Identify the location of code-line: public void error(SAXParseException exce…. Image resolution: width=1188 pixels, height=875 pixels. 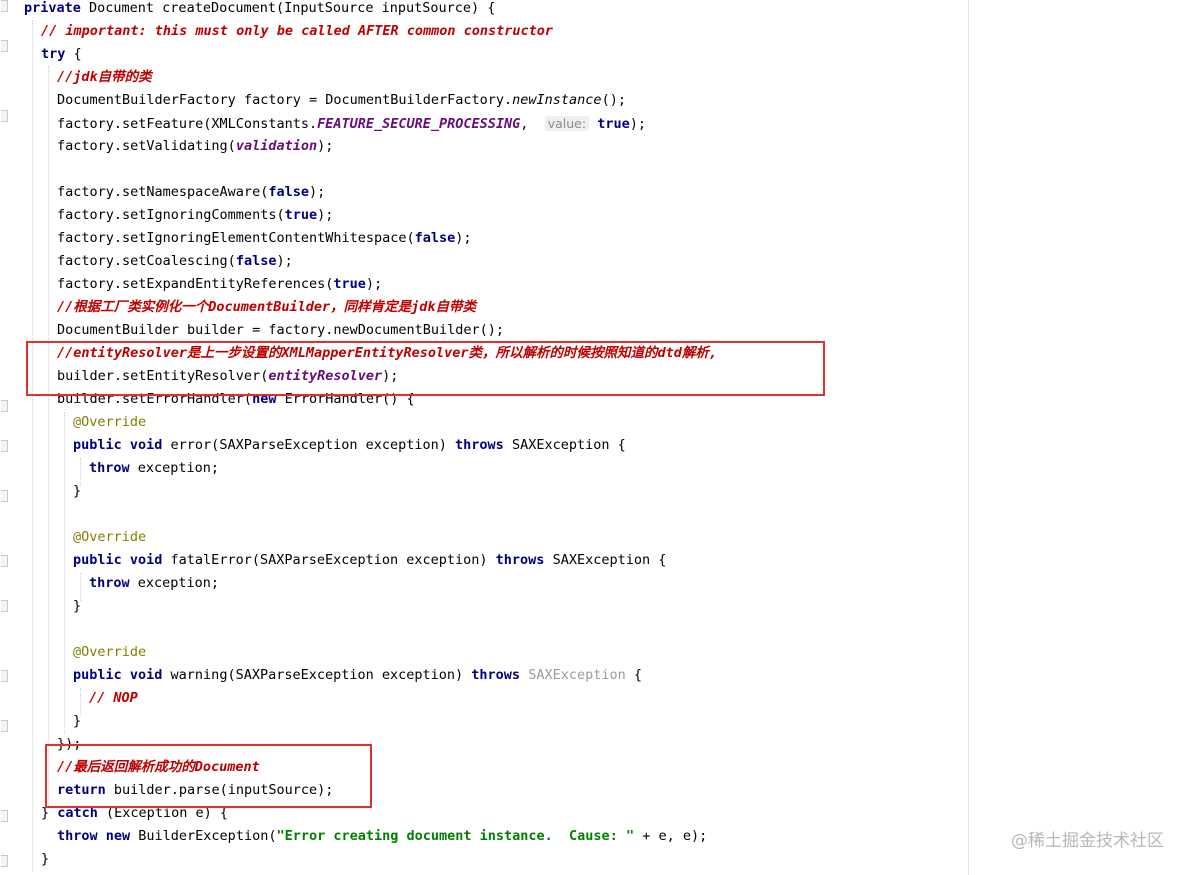
(349, 445).